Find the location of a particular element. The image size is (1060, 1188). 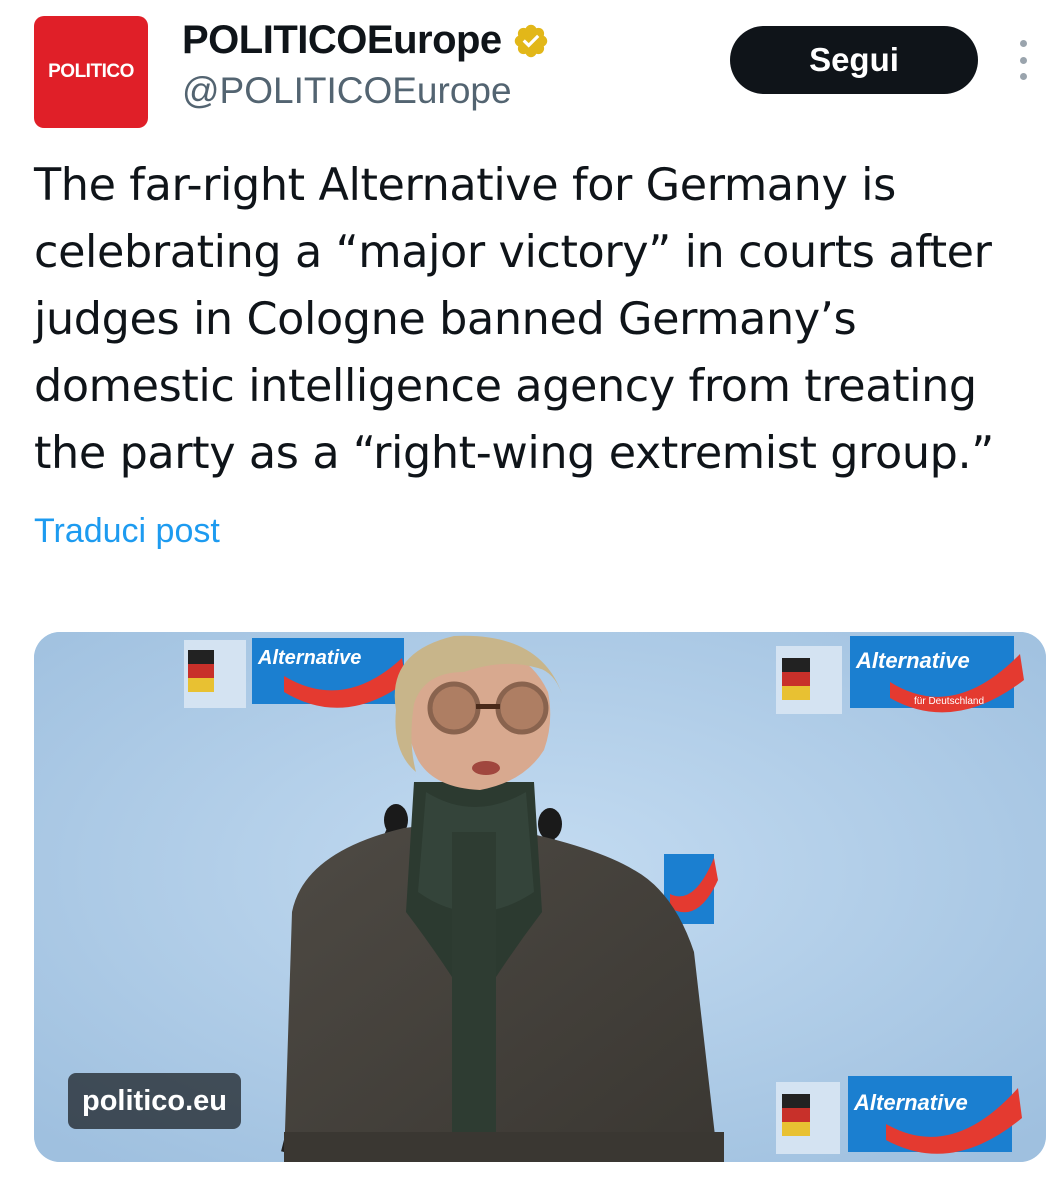

party-banner: Alternative für Deutschland is located at coordinates (900, 675).